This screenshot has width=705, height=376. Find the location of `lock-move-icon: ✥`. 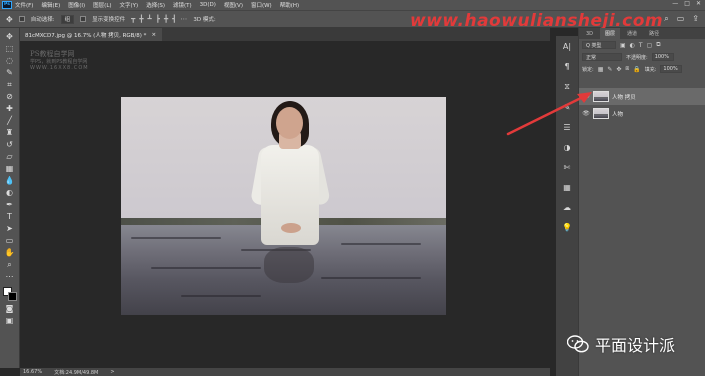

lock-move-icon: ✥ is located at coordinates (618, 69).